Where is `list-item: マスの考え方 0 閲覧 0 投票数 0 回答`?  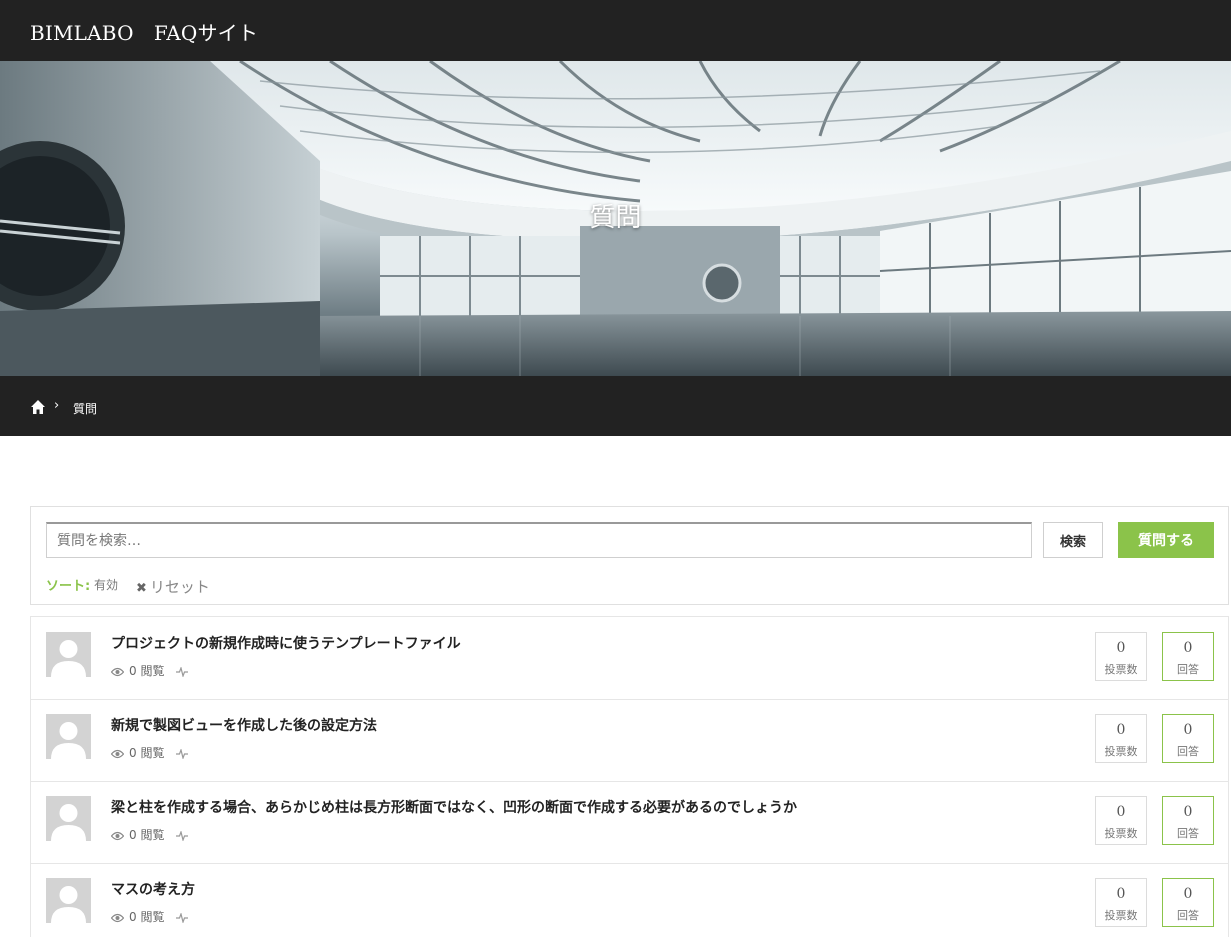
list-item: マスの考え方 0 閲覧 0 投票数 0 回答 is located at coordinates (629, 900).